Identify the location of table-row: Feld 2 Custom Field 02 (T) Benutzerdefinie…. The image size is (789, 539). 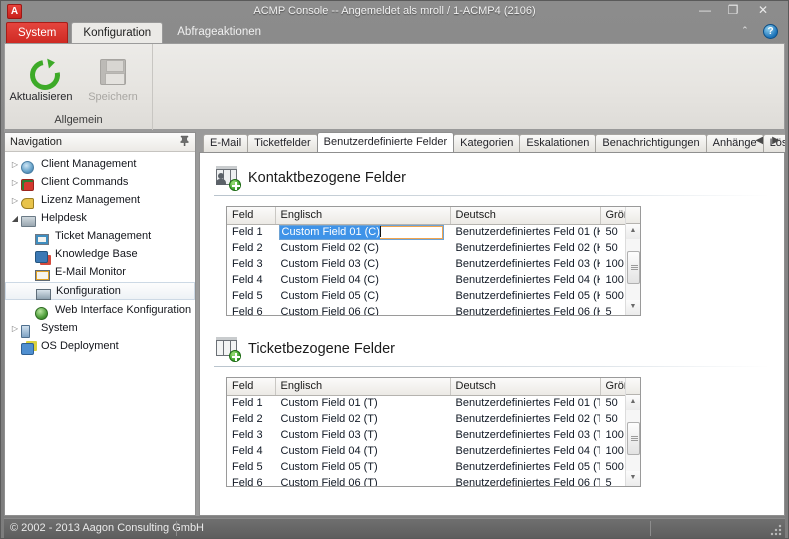
(433, 419).